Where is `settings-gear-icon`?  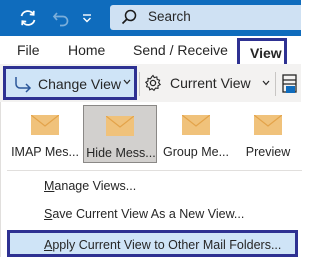
settings-gear-icon is located at coordinates (153, 83).